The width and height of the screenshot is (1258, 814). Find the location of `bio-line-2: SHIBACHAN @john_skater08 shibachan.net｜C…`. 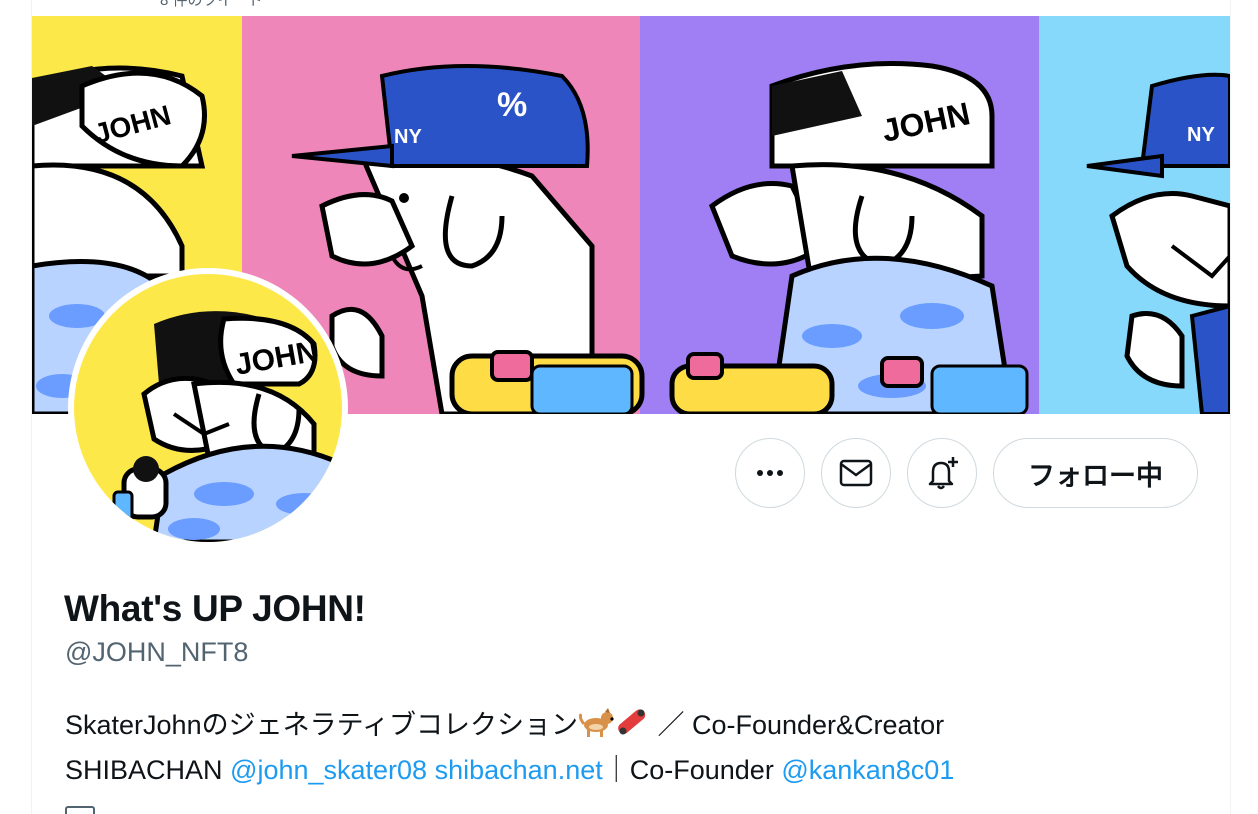

bio-line-2: SHIBACHAN @john_skater08 shibachan.net｜C… is located at coordinates (640, 770).